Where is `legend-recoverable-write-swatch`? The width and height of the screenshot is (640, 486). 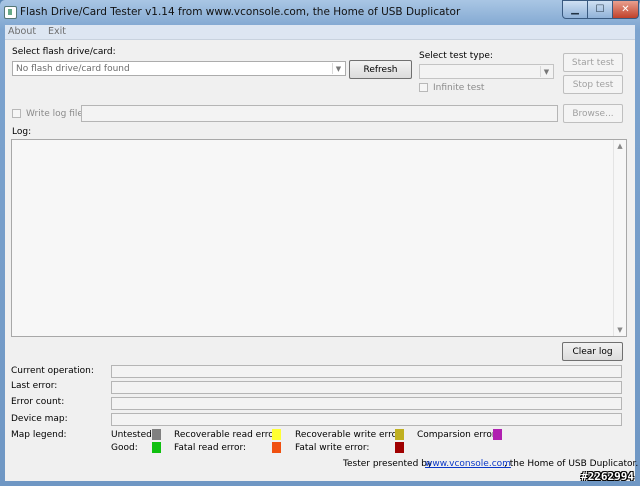
legend-recoverable-write-swatch is located at coordinates (399, 434).